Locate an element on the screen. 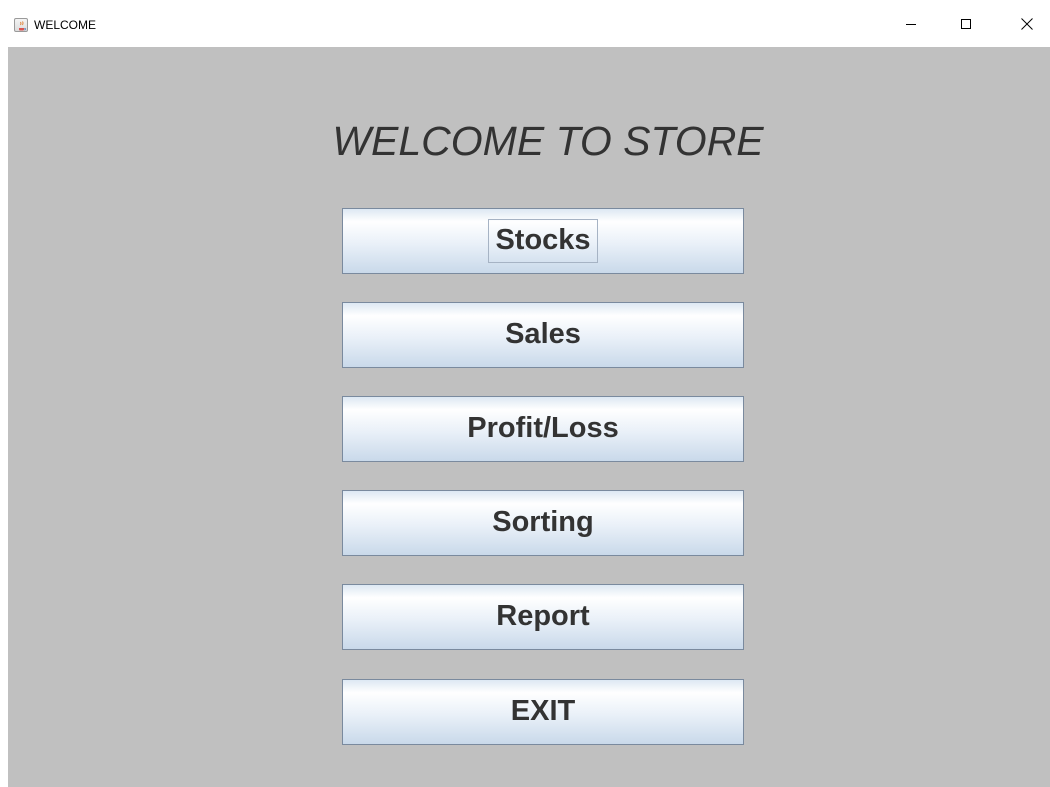 This screenshot has width=1050, height=787. title-bar: WELCOME is located at coordinates (525, 23).